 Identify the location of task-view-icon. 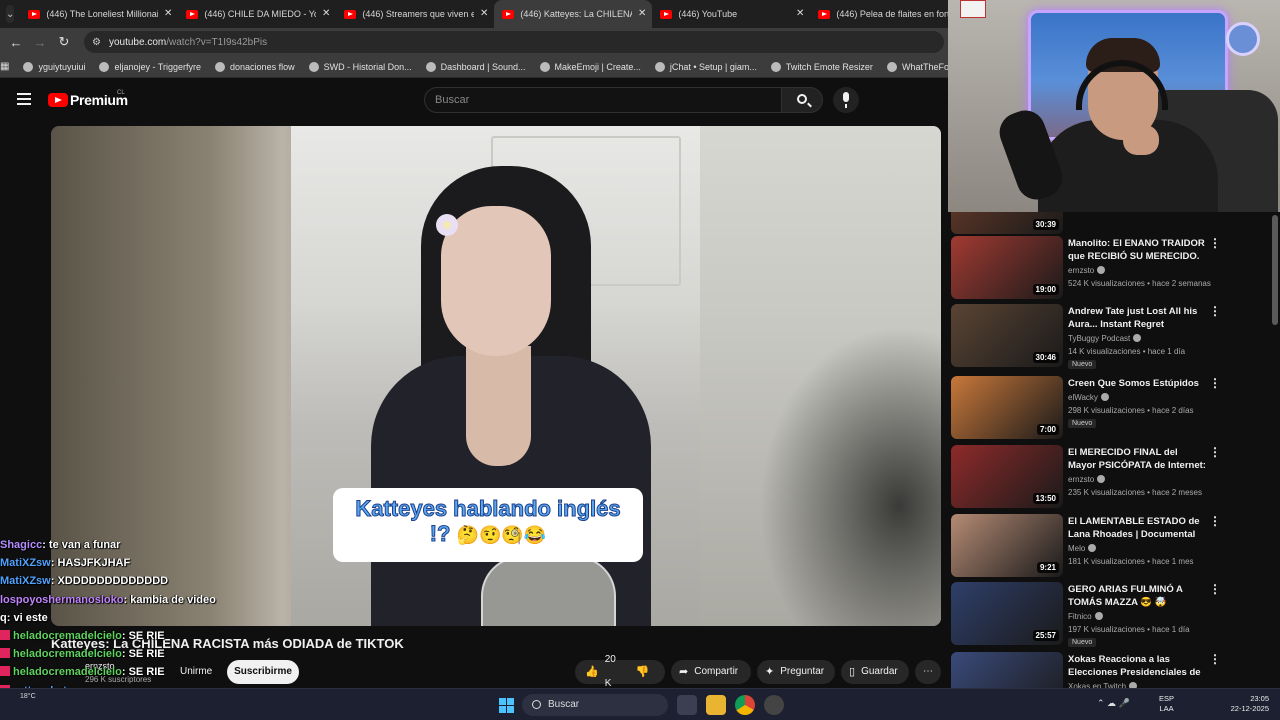
(687, 705).